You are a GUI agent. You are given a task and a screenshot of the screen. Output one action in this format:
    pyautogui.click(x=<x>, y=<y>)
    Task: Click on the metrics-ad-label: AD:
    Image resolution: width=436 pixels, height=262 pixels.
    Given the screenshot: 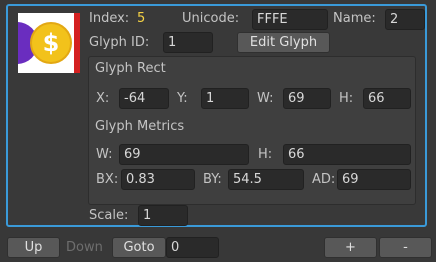 What is the action you would take?
    pyautogui.click(x=324, y=179)
    